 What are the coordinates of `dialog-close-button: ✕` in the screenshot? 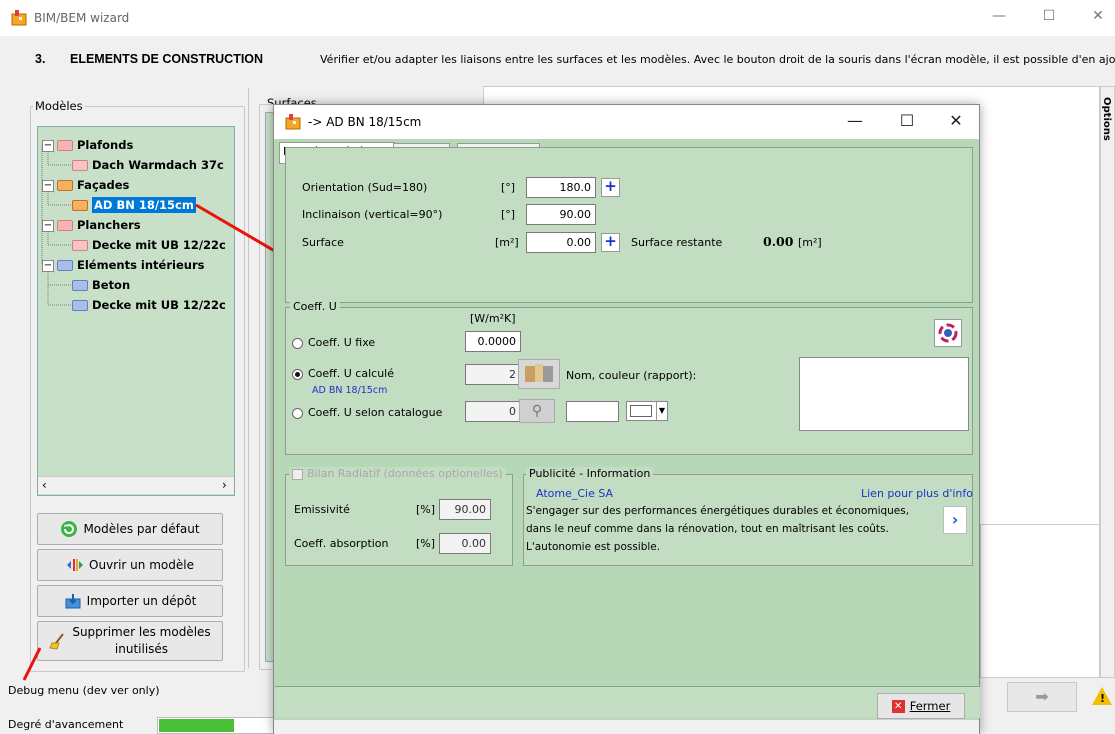 It's located at (956, 122).